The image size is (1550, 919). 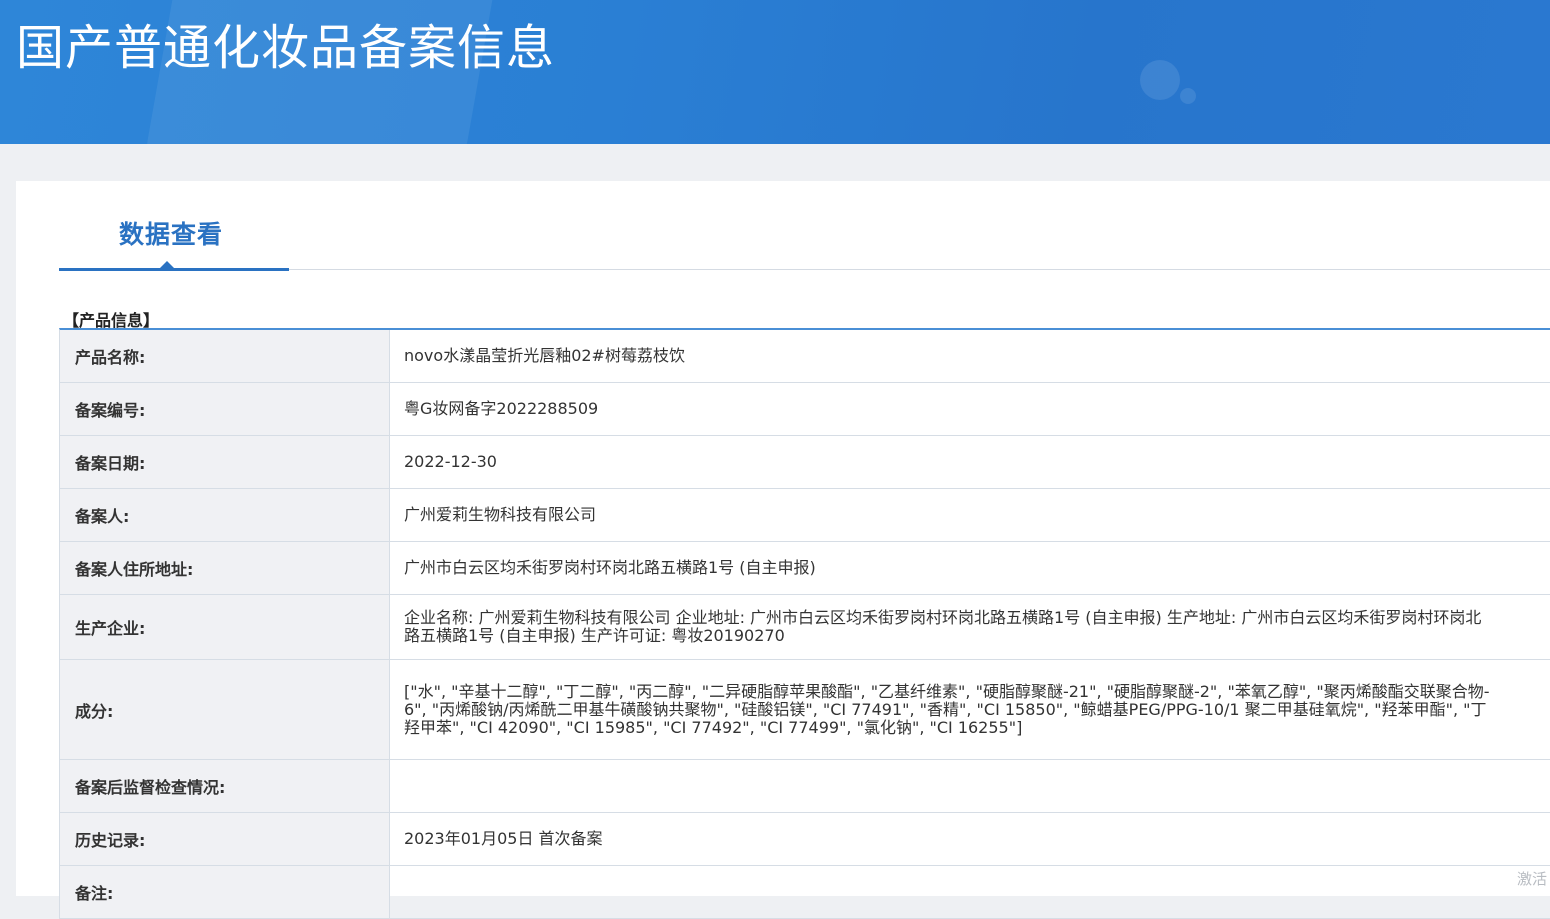 I want to click on activation-watermark: 激活, so click(x=1532, y=879).